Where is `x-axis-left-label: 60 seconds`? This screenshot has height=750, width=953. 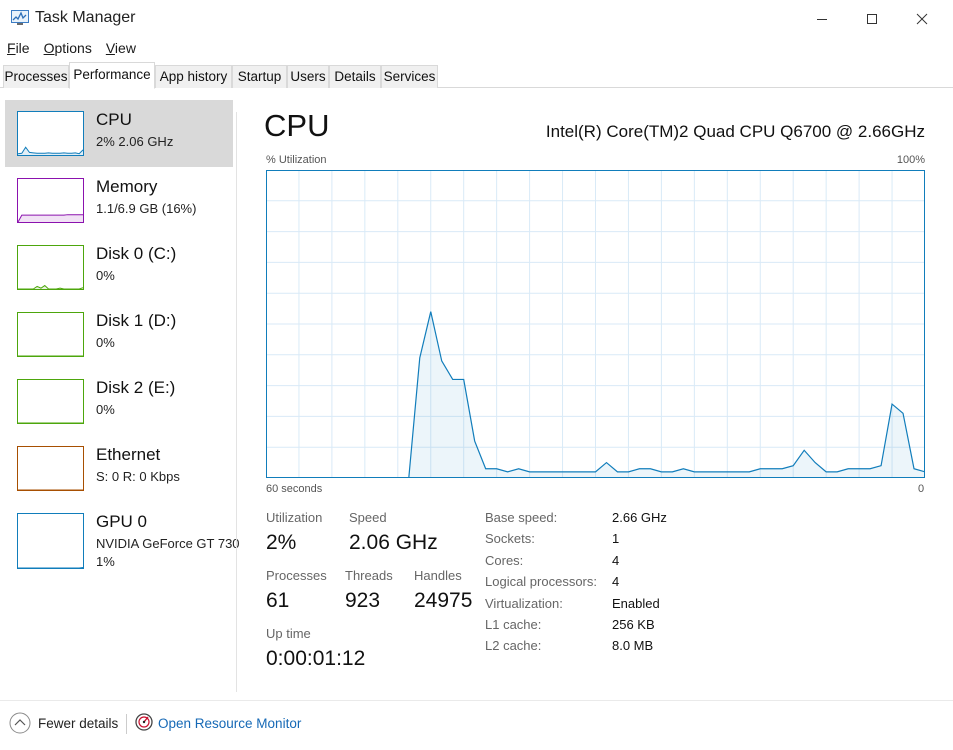 x-axis-left-label: 60 seconds is located at coordinates (294, 489).